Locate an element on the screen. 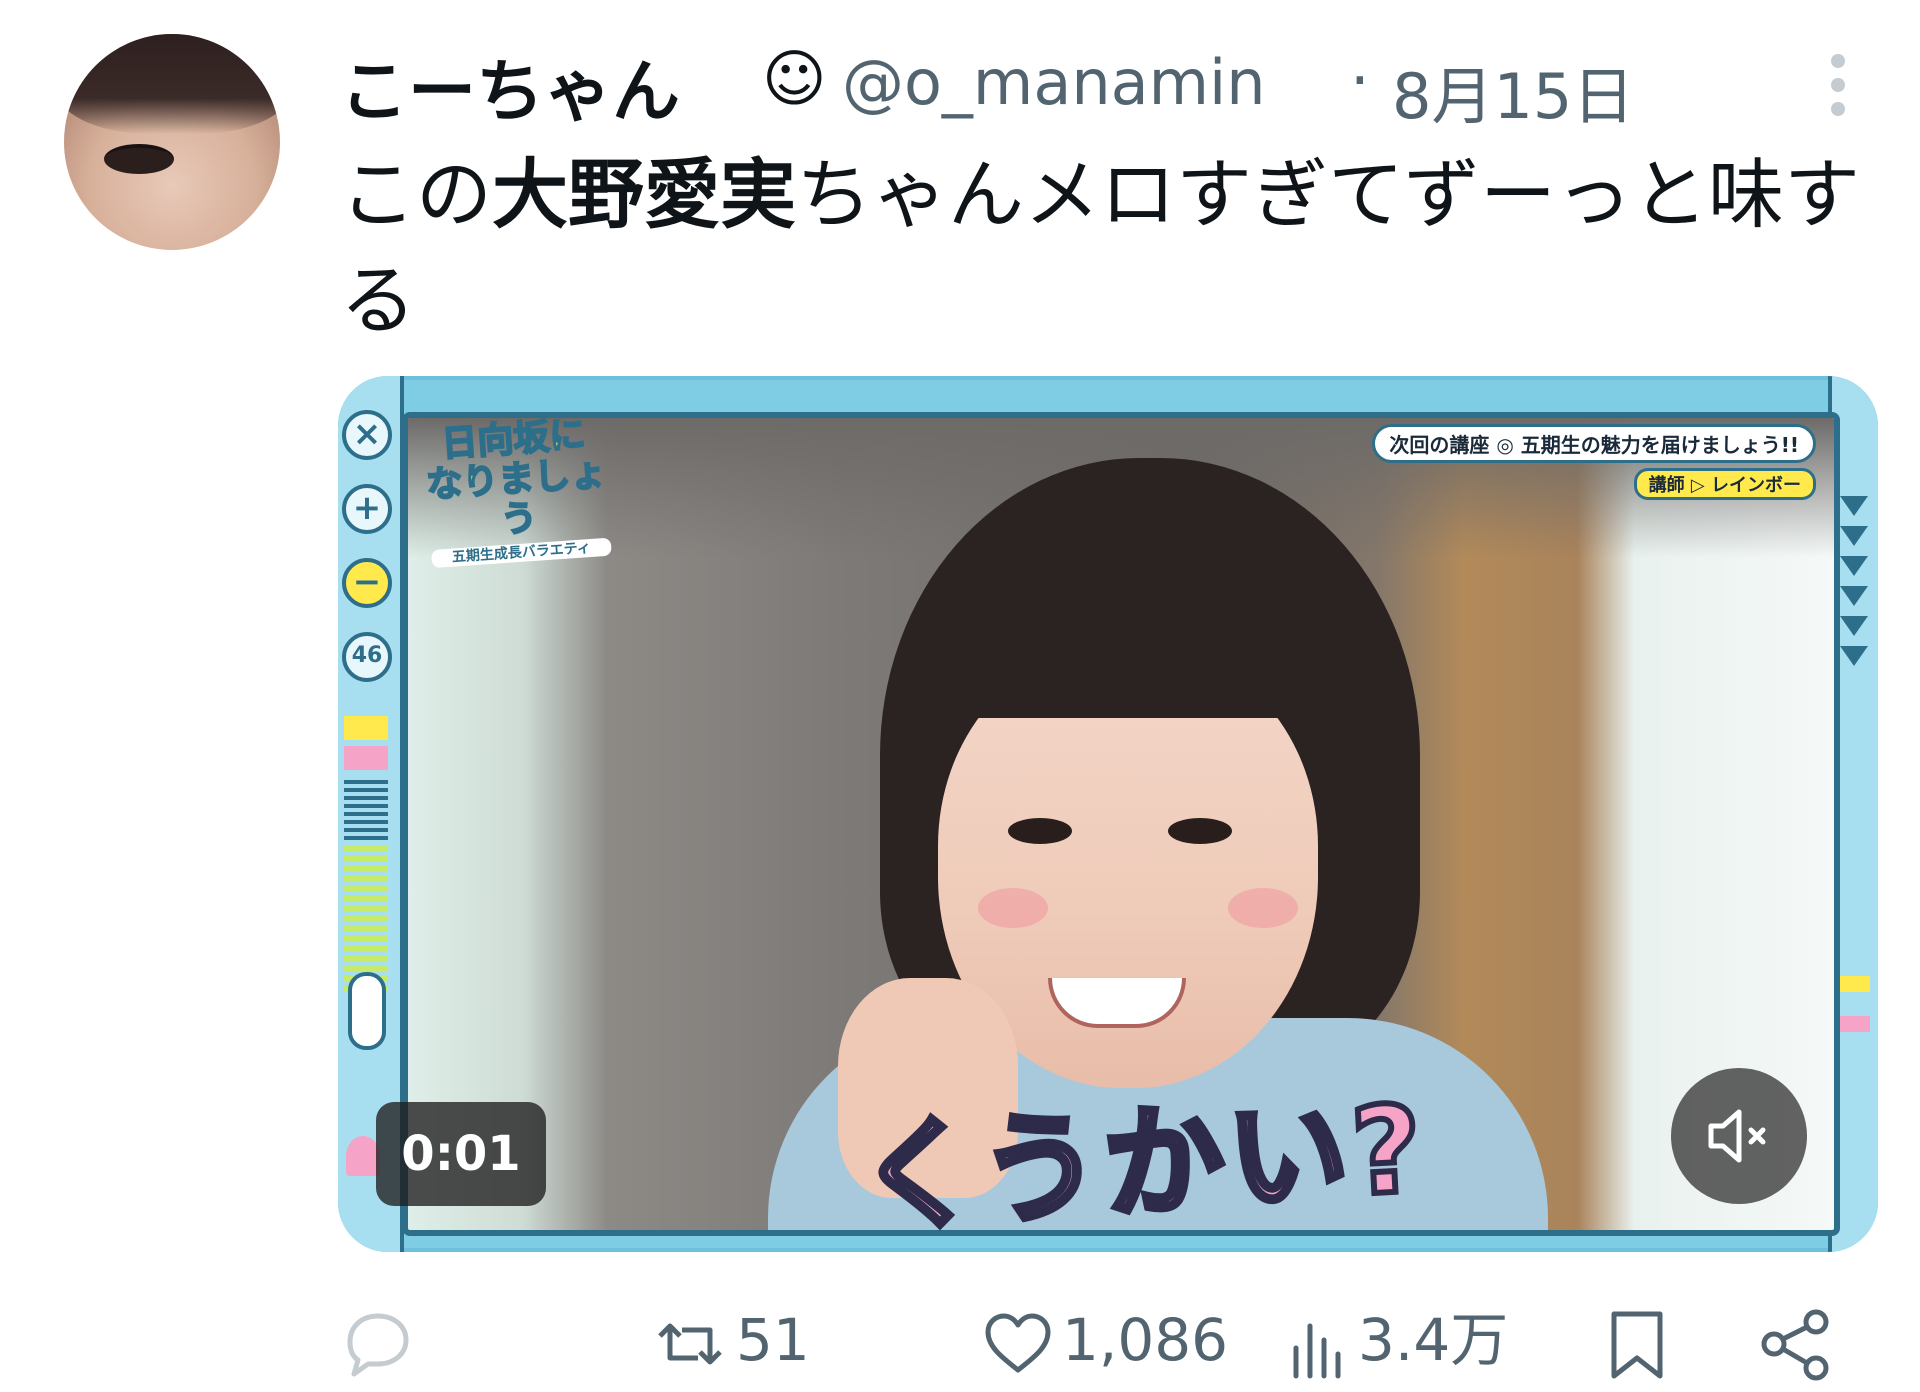 The width and height of the screenshot is (1920, 1392). show-logo: 日向坂に なりましょう 五期生成長バラエティ is located at coordinates (515, 491).